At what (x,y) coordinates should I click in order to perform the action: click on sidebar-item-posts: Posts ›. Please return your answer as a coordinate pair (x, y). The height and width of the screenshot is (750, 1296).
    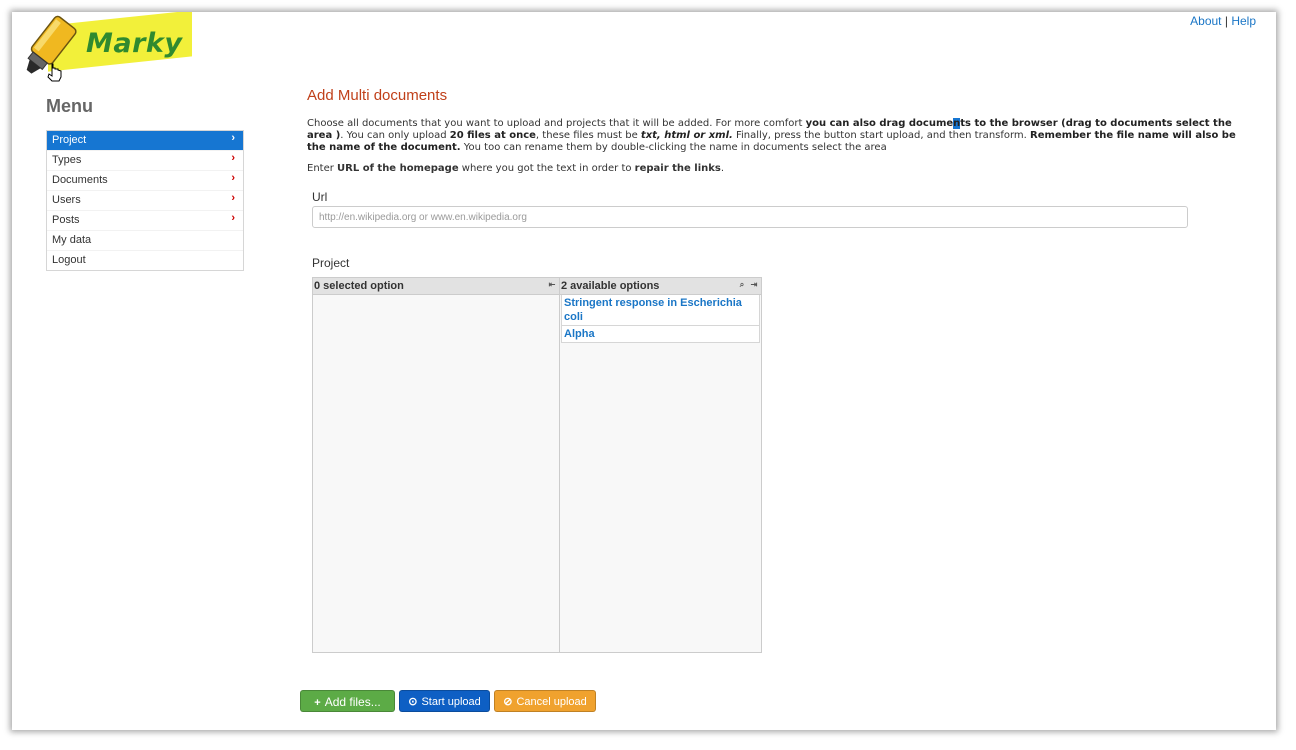
    Looking at the image, I should click on (145, 221).